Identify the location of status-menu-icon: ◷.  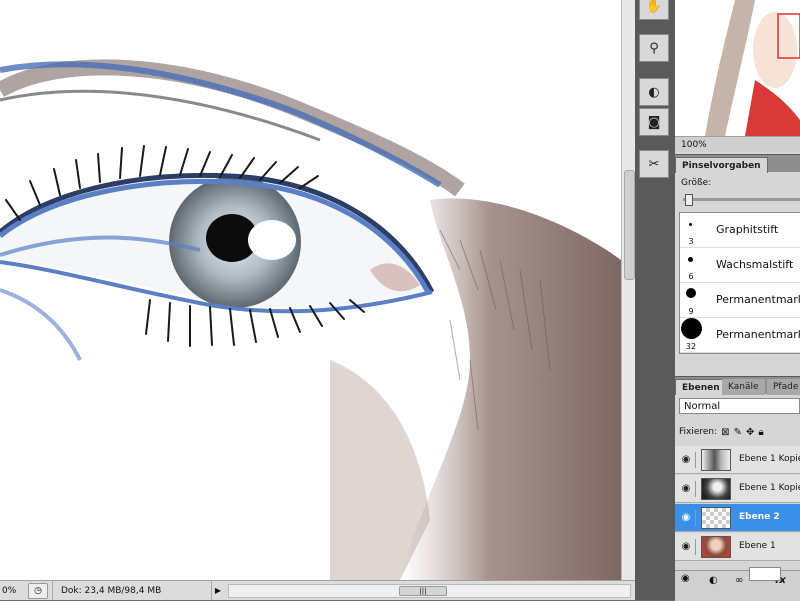
(38, 590).